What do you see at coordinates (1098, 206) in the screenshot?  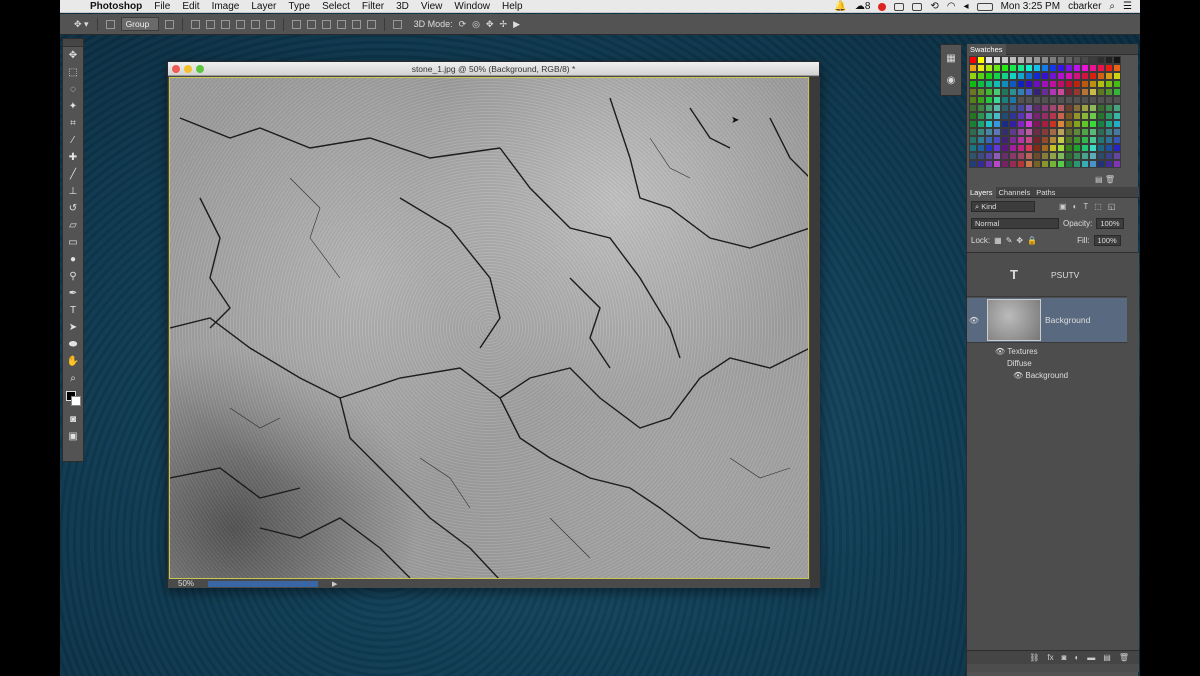 I see `filter-shape-icon: ⬚` at bounding box center [1098, 206].